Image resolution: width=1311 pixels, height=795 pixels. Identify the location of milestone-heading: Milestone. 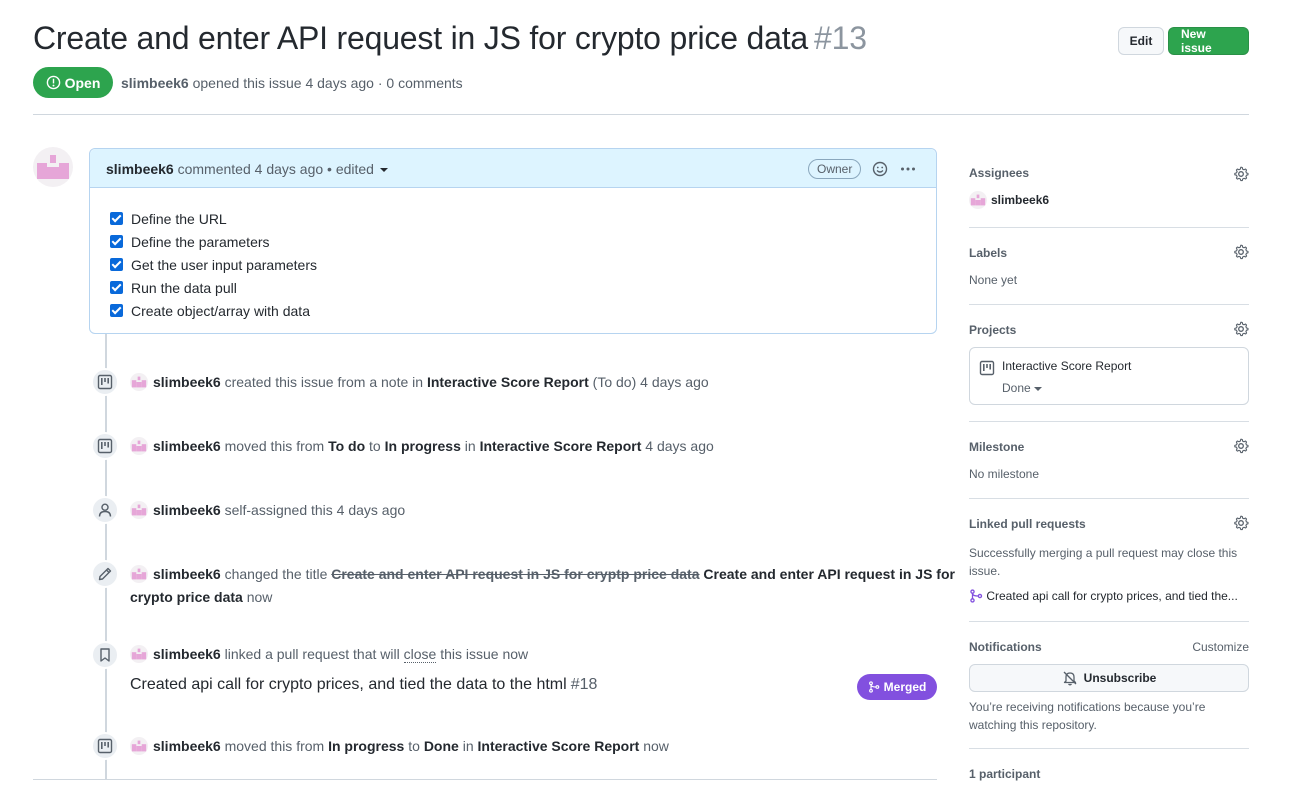
(1109, 447).